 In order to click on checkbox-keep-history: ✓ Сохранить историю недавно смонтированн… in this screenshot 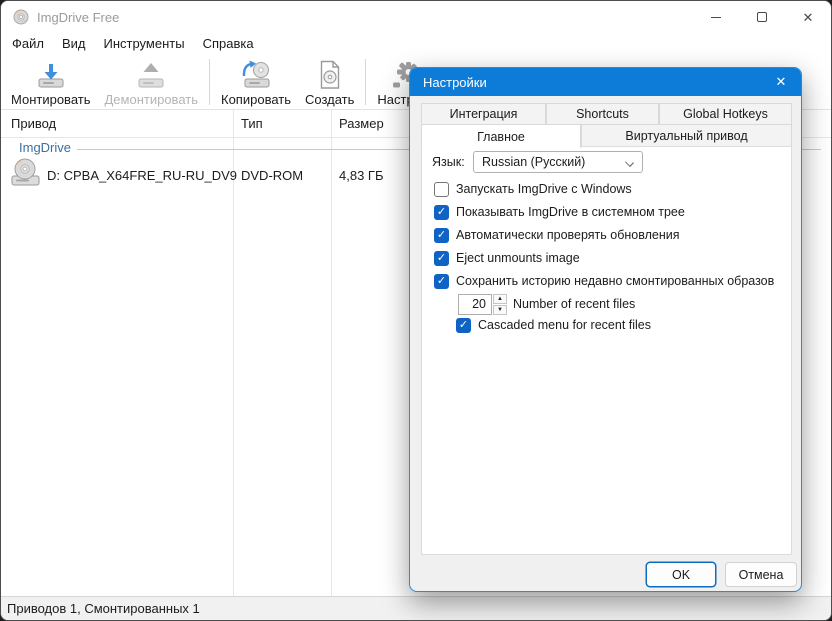, I will do `click(604, 281)`.